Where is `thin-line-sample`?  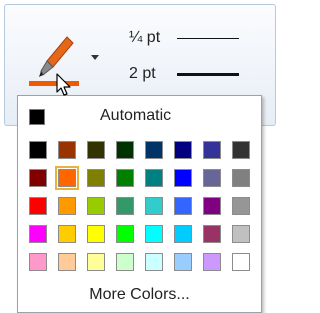 thin-line-sample is located at coordinates (208, 38).